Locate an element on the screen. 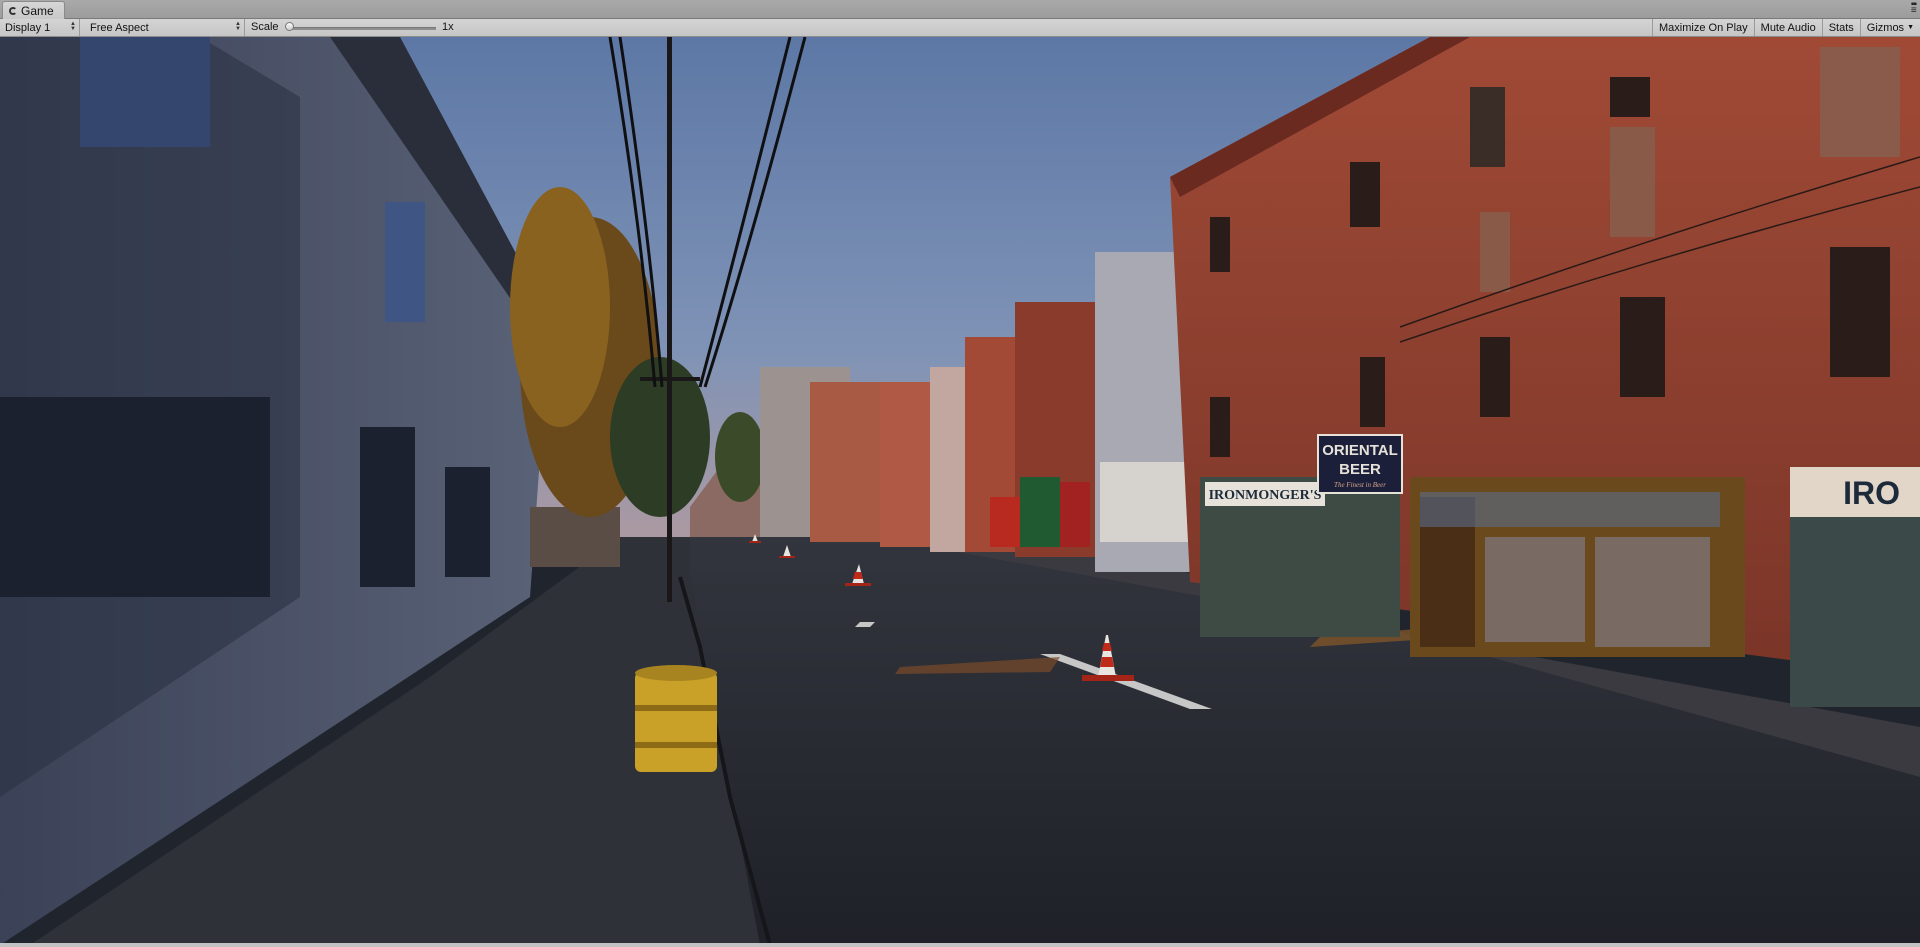  far-right-sign: IRO is located at coordinates (1871, 493).